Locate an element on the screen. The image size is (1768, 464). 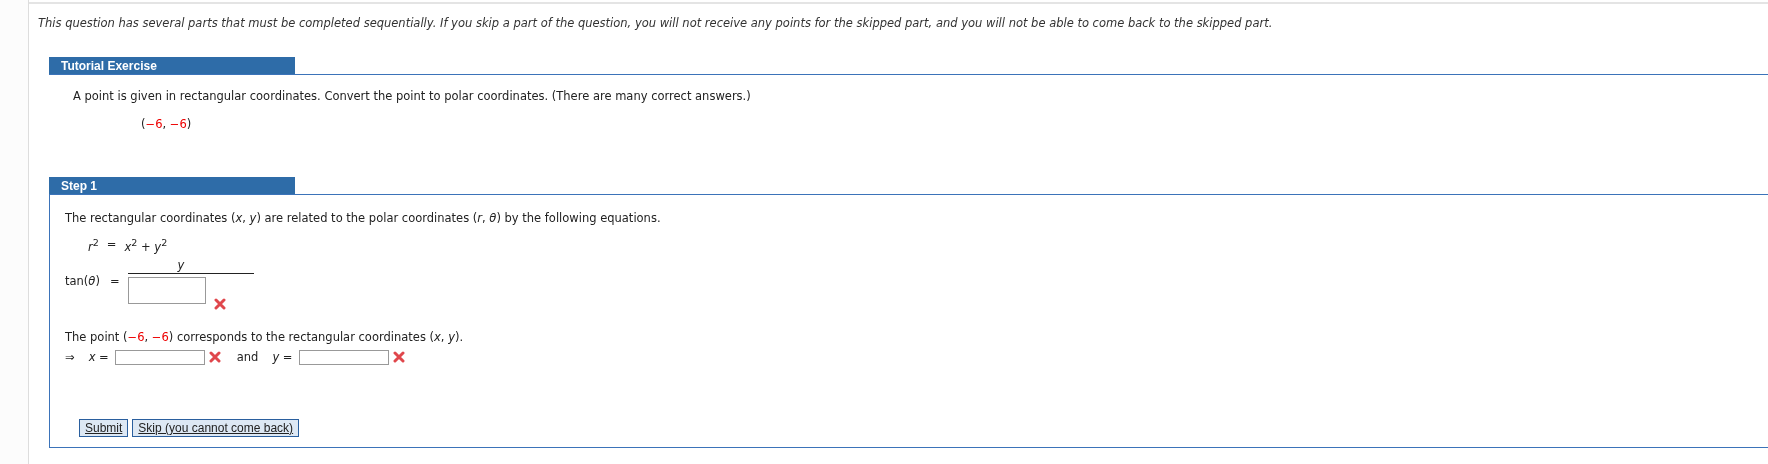
field-label: x = is located at coordinates (98, 357).